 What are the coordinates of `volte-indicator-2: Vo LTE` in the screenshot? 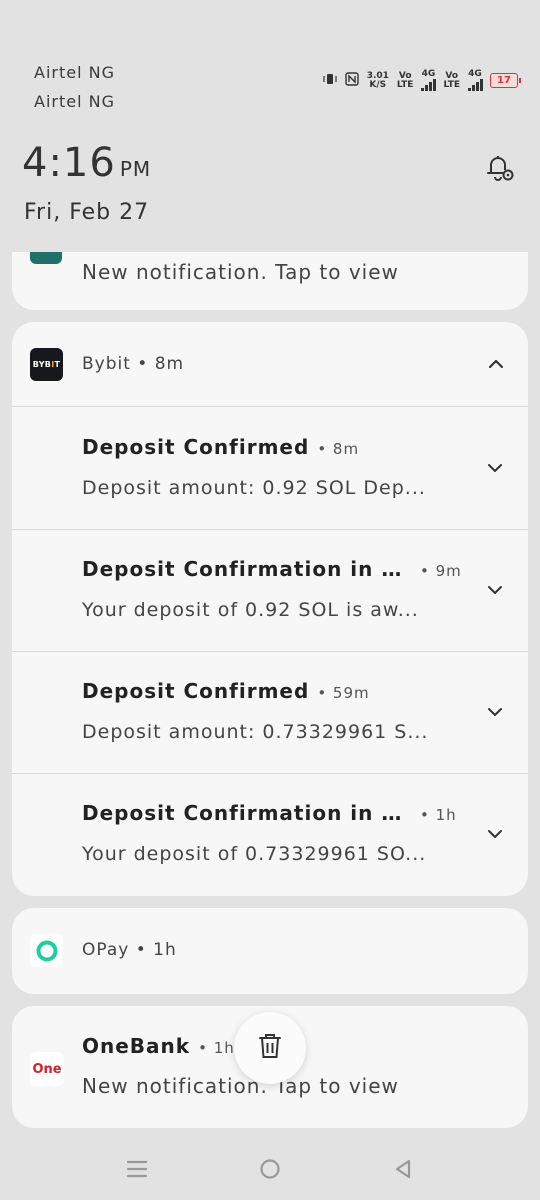 It's located at (451, 80).